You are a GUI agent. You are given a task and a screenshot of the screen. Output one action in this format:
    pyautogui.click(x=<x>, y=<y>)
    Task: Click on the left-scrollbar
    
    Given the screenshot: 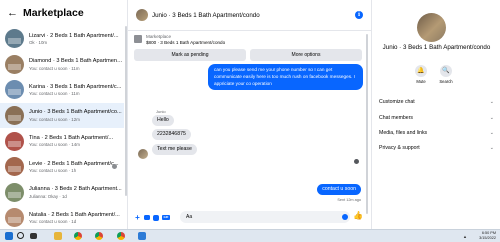 What is the action you would take?
    pyautogui.click(x=126, y=111)
    